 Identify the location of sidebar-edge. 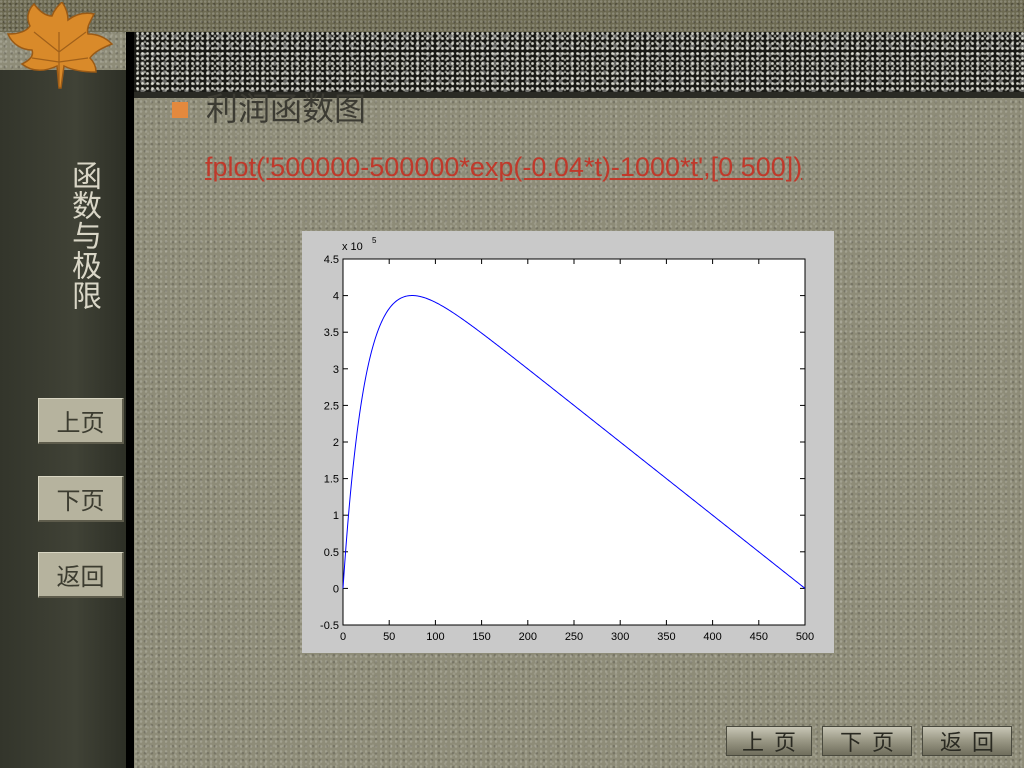
(130, 400).